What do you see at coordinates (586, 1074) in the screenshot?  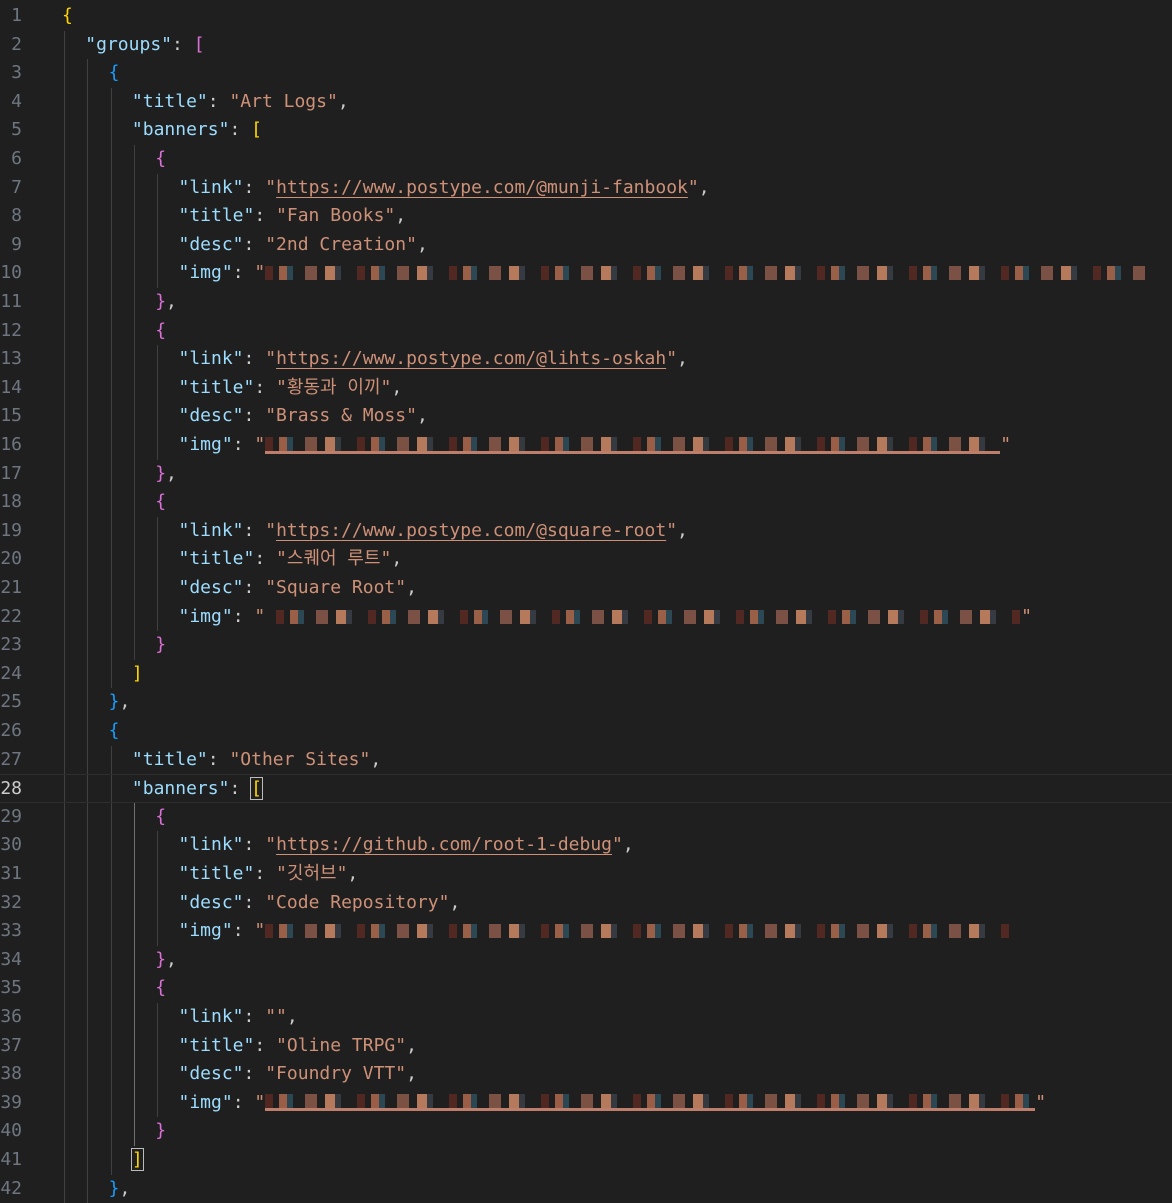 I see `code-line: 38 "desc": "Foundry VTT",` at bounding box center [586, 1074].